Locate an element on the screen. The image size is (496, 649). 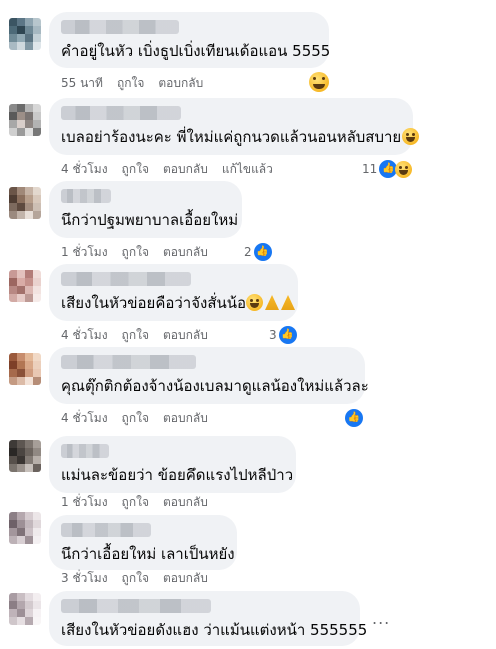
reaction-summary: 3 👍 is located at coordinates (282, 335).